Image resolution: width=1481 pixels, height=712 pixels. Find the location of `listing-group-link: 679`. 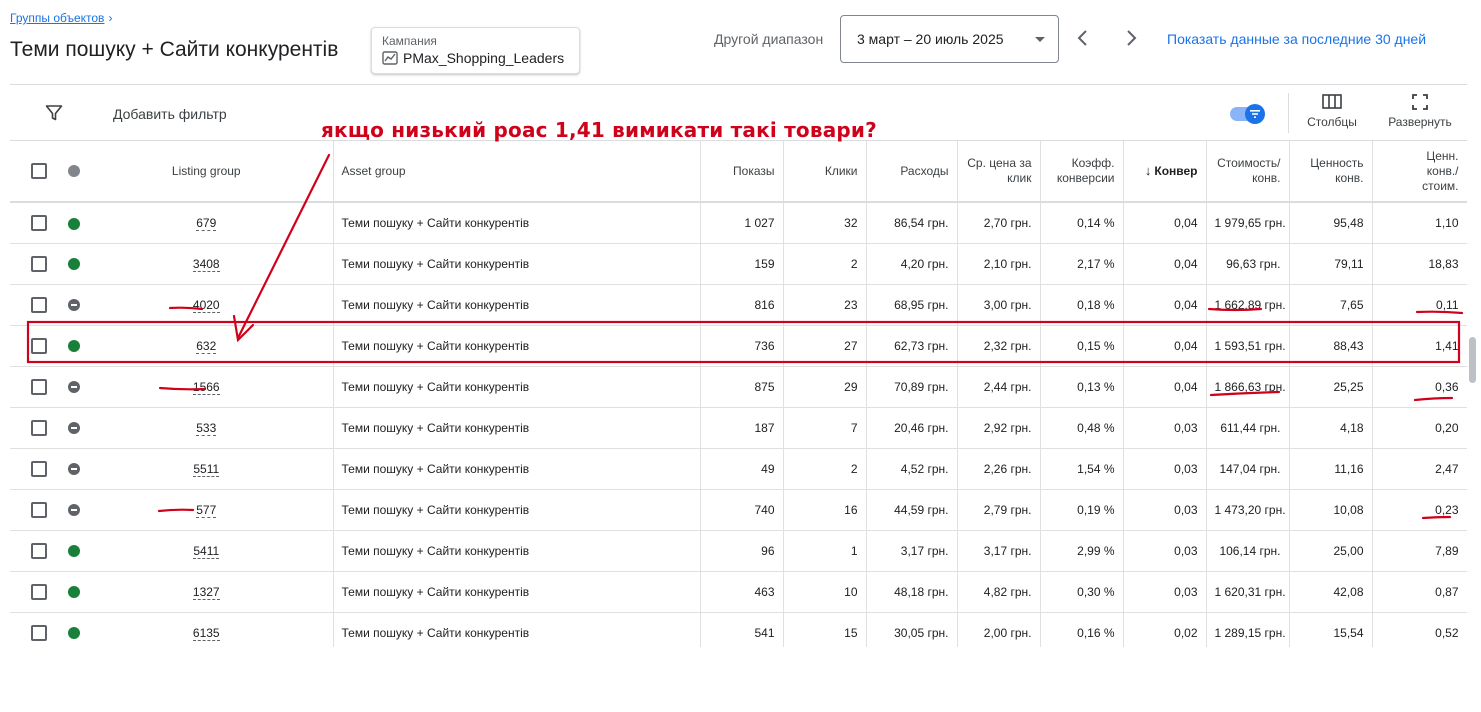

listing-group-link: 679 is located at coordinates (206, 223).